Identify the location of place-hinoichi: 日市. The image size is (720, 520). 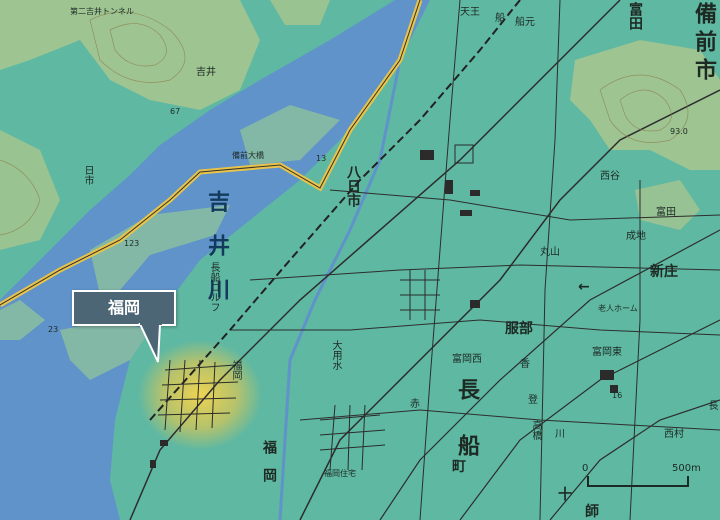
(87, 175).